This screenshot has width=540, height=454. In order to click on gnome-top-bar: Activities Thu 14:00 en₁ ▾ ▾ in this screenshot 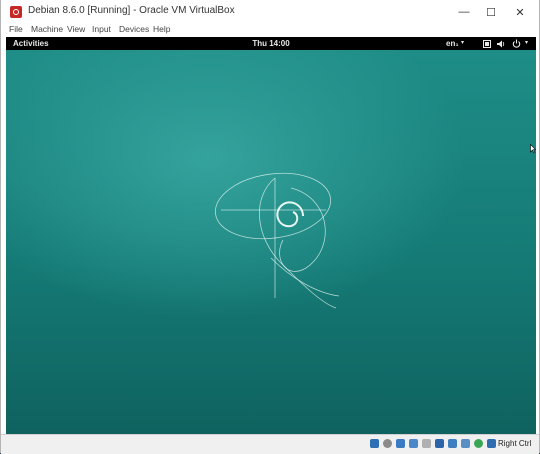, I will do `click(271, 43)`.